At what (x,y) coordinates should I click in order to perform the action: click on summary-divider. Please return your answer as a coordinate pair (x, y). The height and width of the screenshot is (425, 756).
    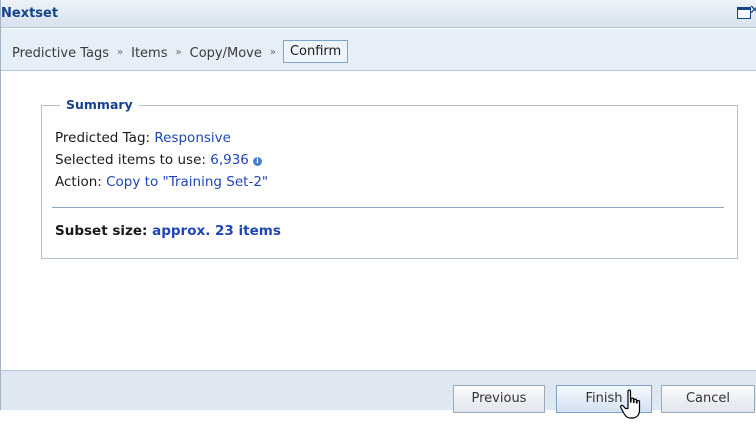
    Looking at the image, I should click on (388, 207).